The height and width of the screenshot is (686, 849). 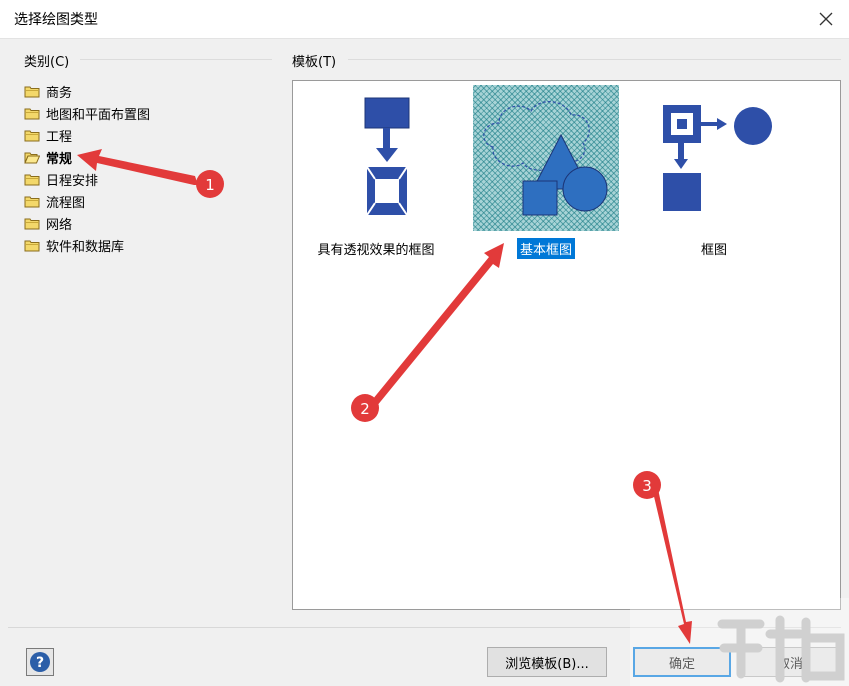 I want to click on help-icon: ?, so click(x=40, y=662).